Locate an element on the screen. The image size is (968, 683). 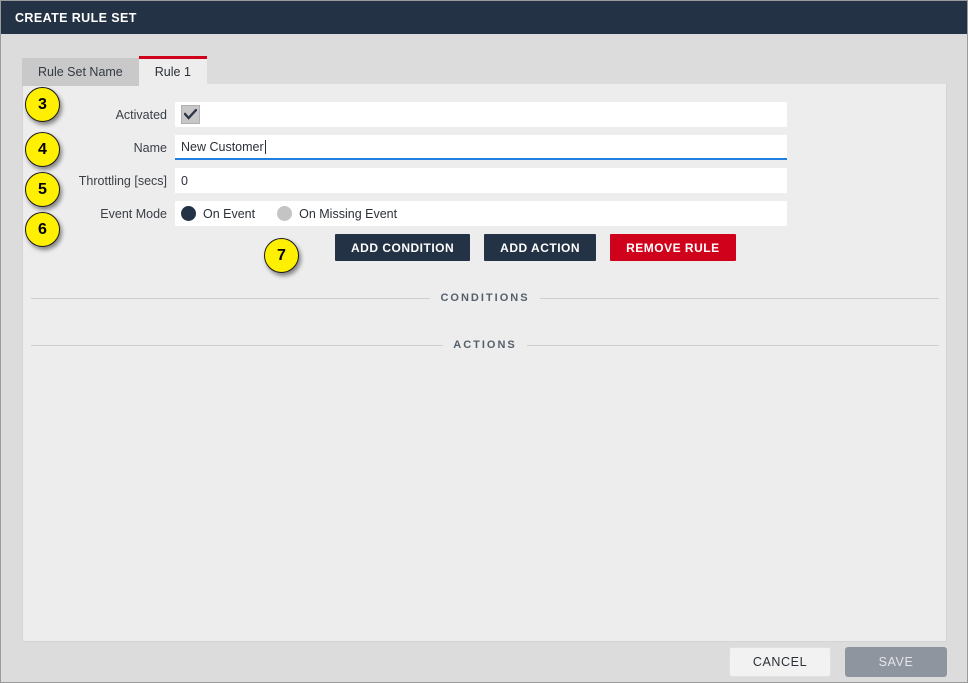
callout-badge-5: 5 is located at coordinates (42, 189).